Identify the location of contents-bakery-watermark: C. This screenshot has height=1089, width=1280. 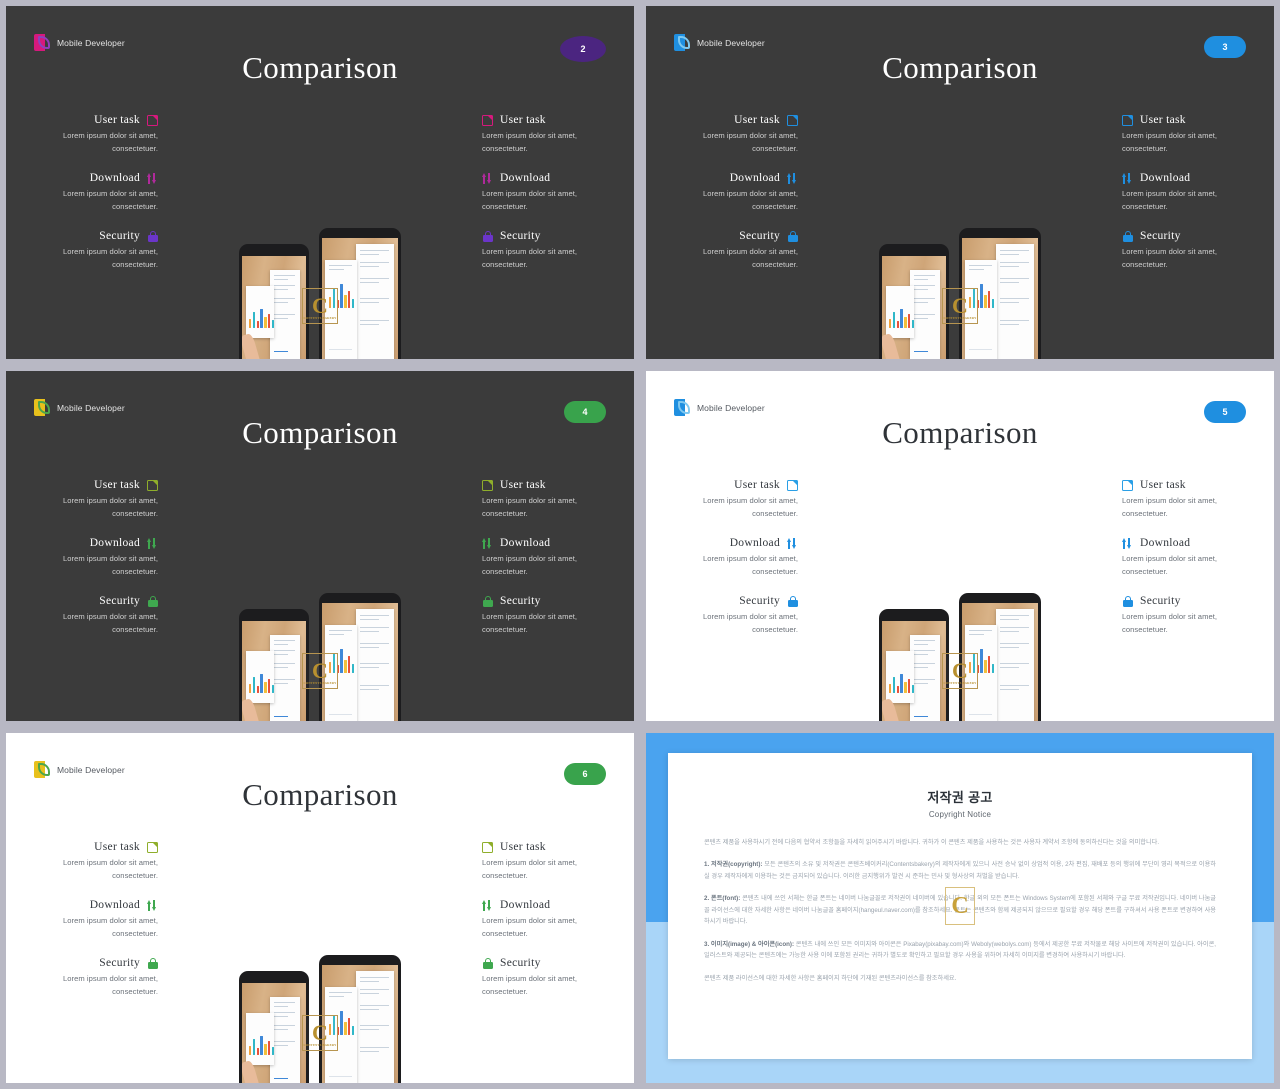
(960, 906).